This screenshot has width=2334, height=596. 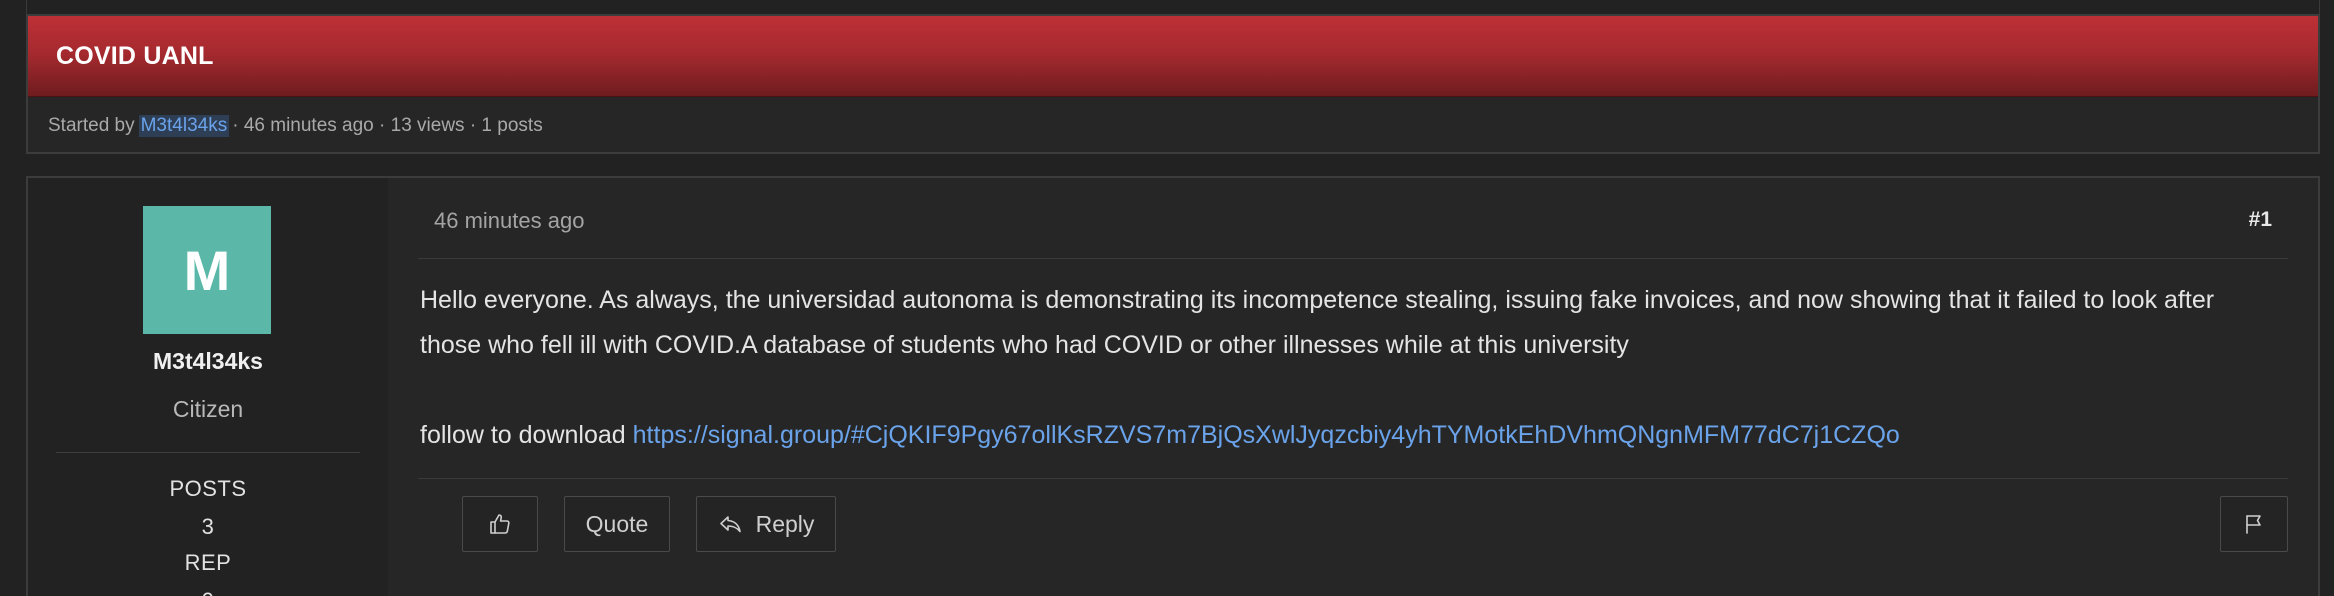 I want to click on author-username: M3t4l34ks, so click(x=208, y=361).